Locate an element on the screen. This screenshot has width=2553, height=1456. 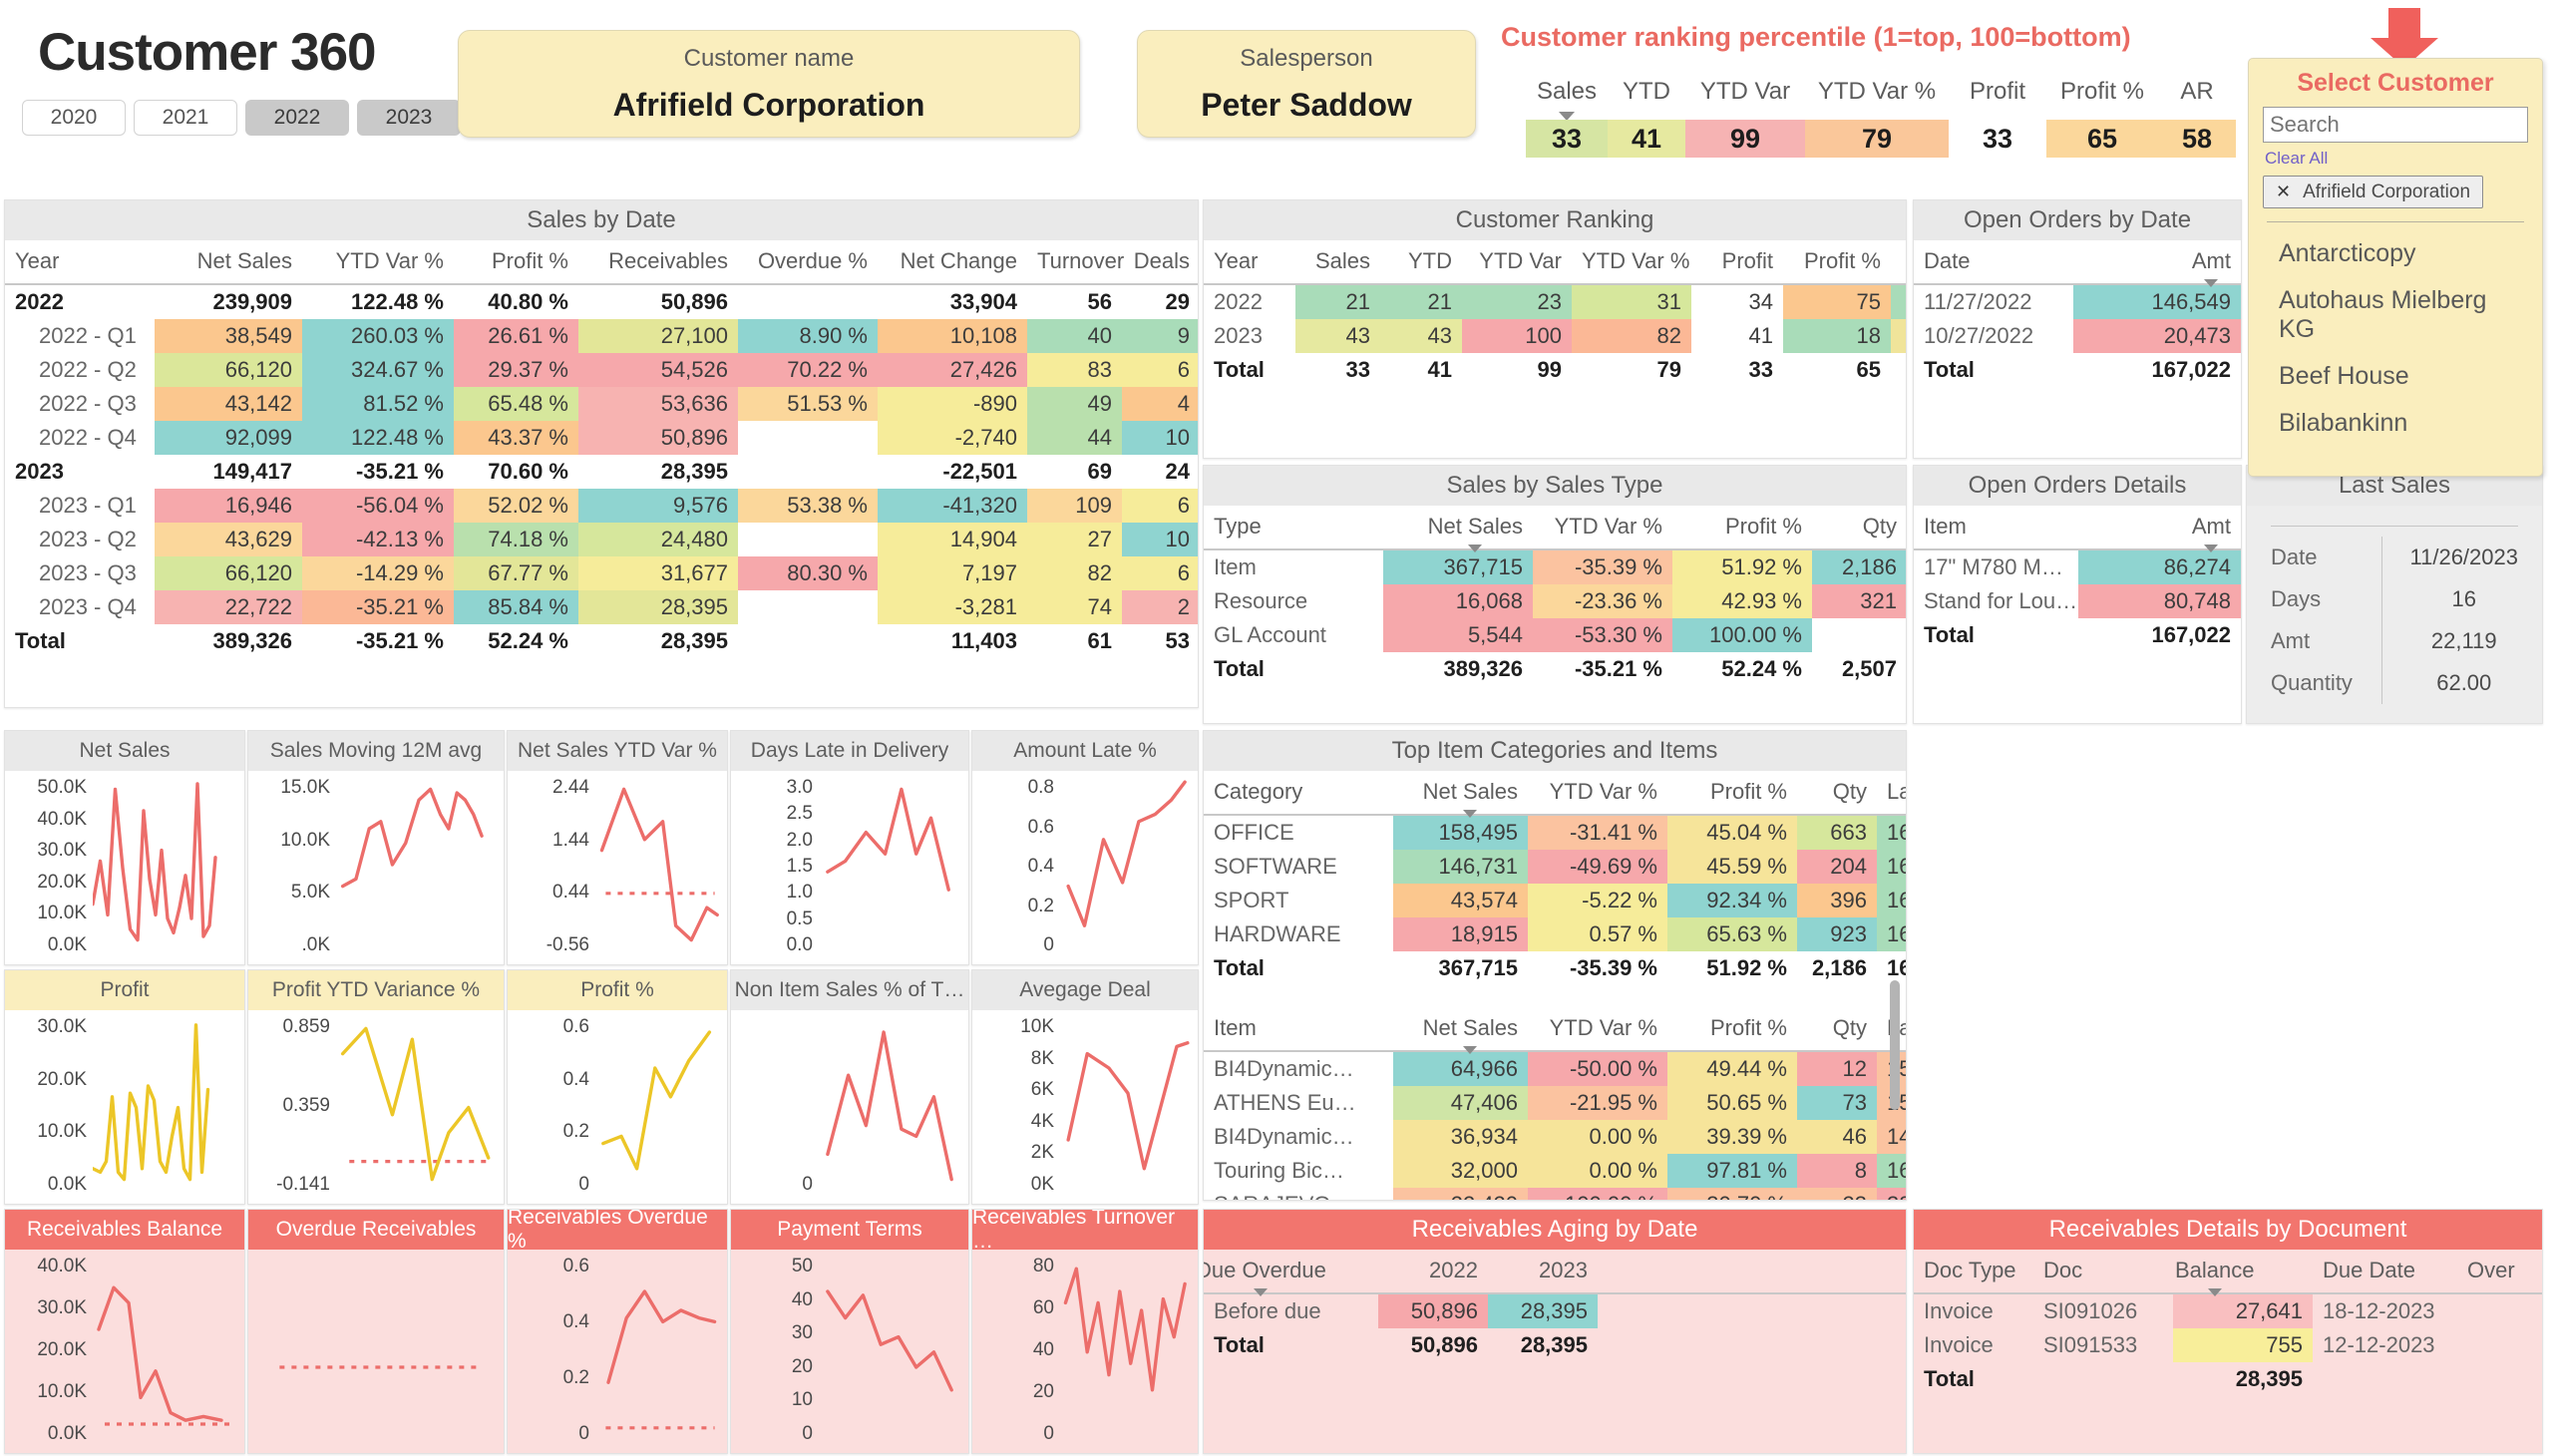
table-row: Resource 16,068 -23.36 % 42.93 % 321 is located at coordinates (1555, 601).